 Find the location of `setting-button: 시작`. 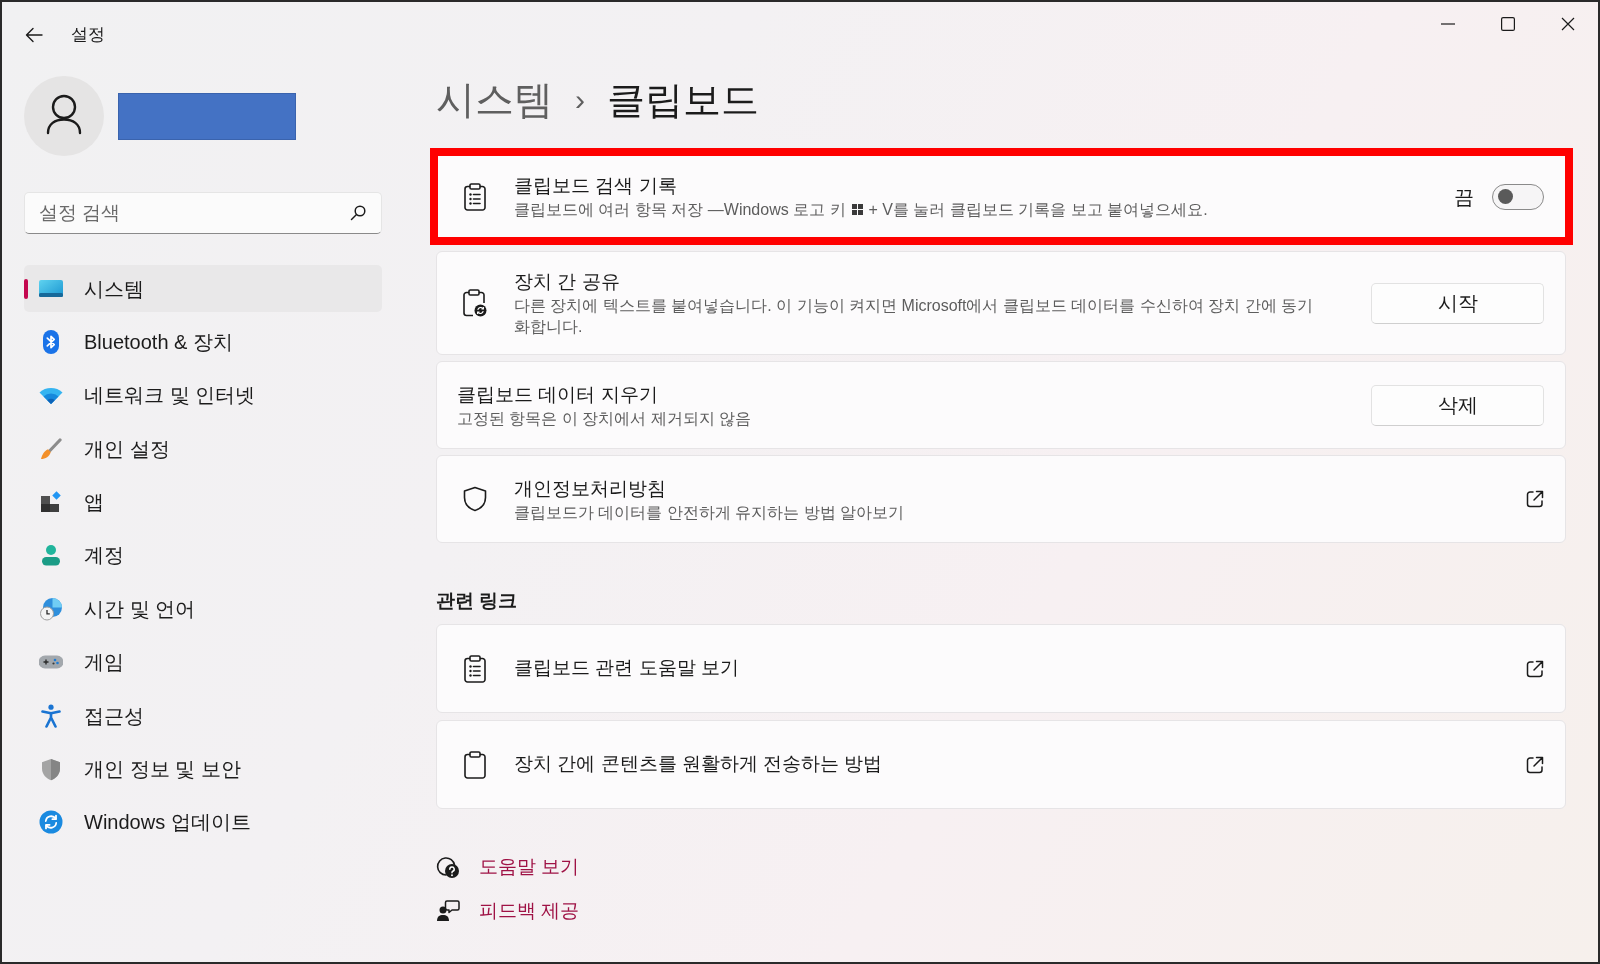

setting-button: 시작 is located at coordinates (1457, 303).